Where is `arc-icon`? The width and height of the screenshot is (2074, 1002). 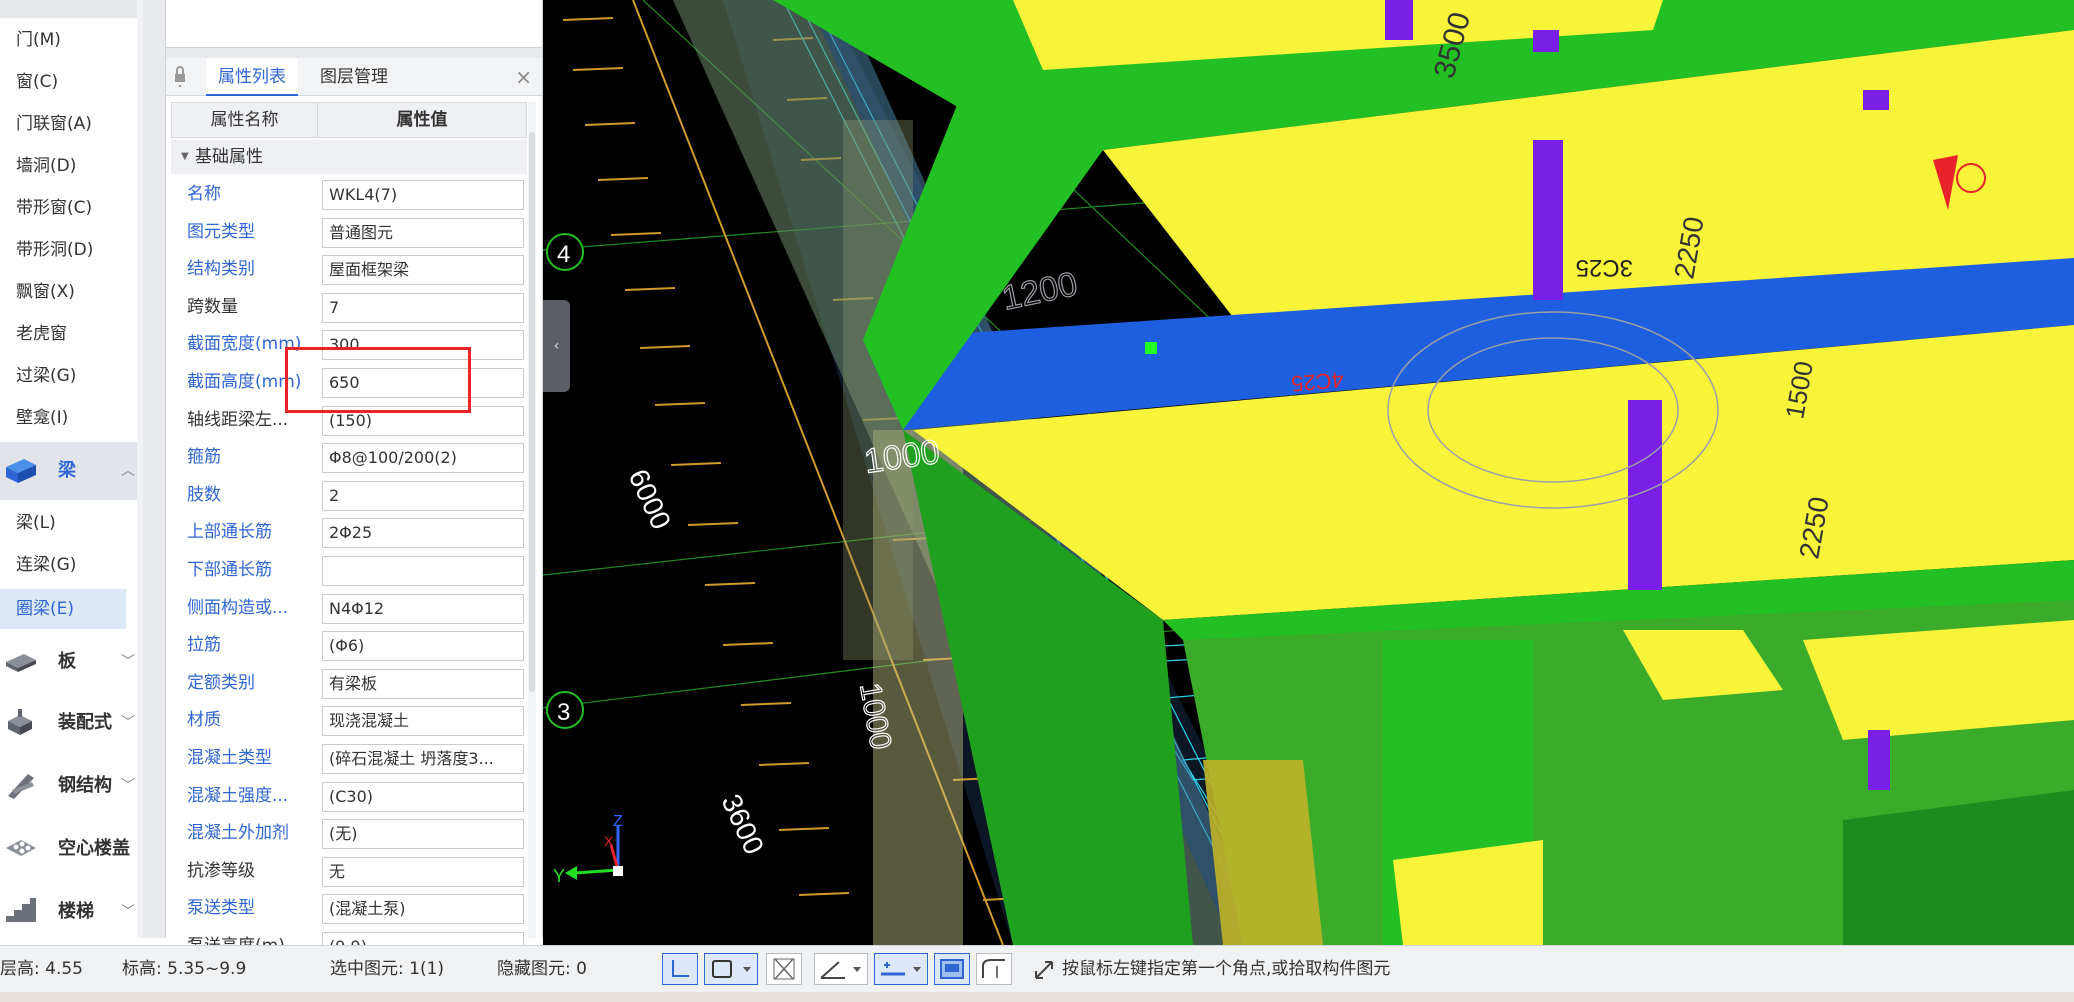 arc-icon is located at coordinates (993, 968).